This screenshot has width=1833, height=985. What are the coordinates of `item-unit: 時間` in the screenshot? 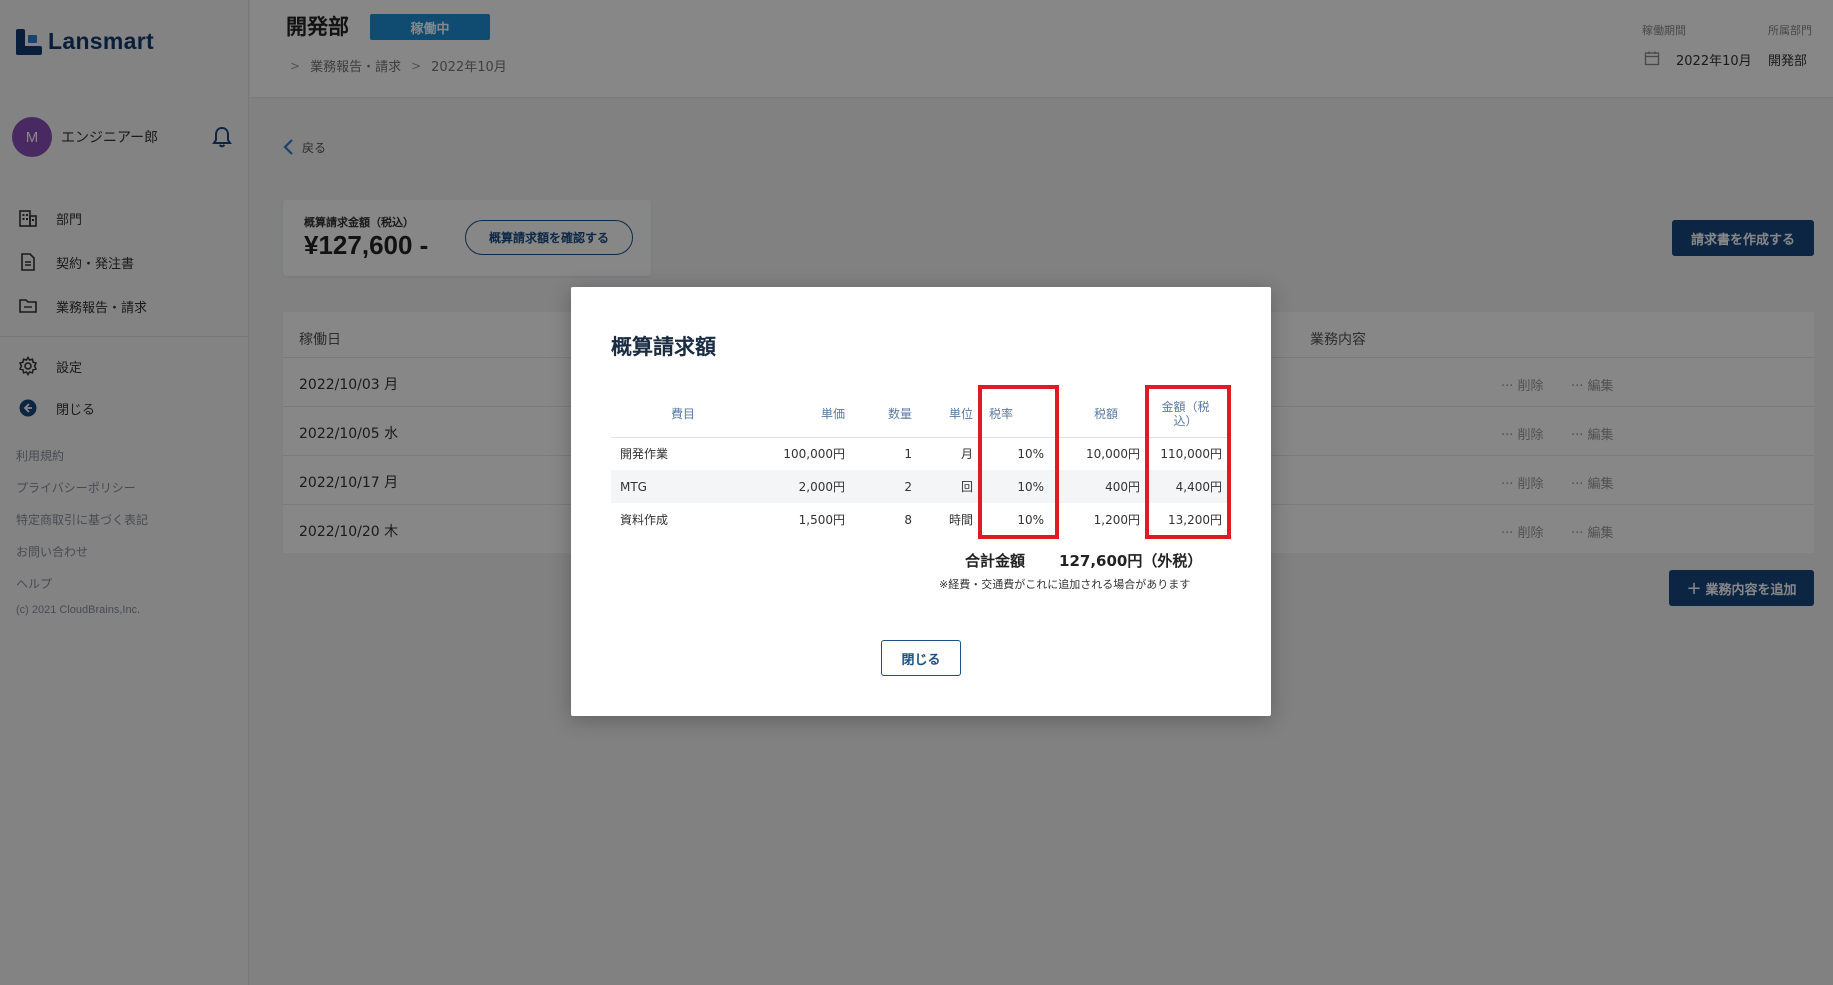 It's located at (960, 520).